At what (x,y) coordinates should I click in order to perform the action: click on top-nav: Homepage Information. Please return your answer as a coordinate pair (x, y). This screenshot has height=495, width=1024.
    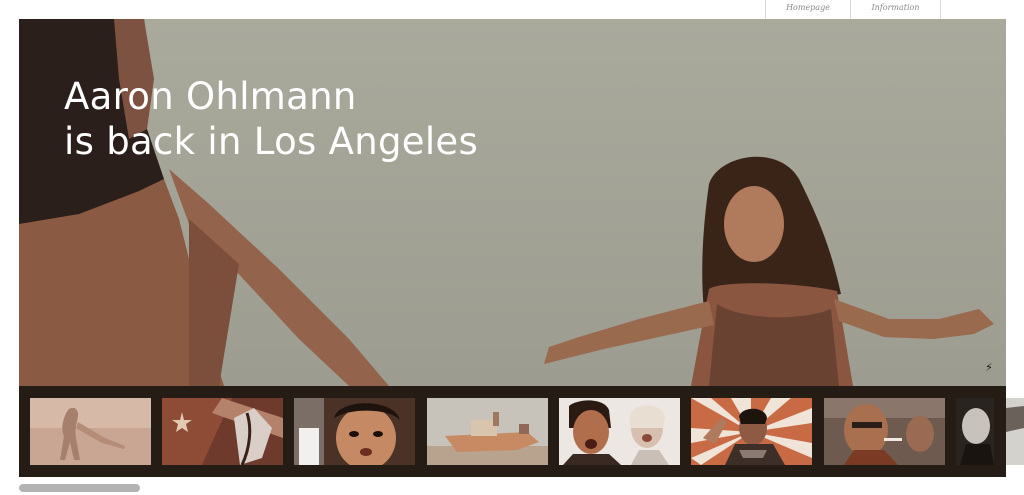
    Looking at the image, I should click on (853, 9).